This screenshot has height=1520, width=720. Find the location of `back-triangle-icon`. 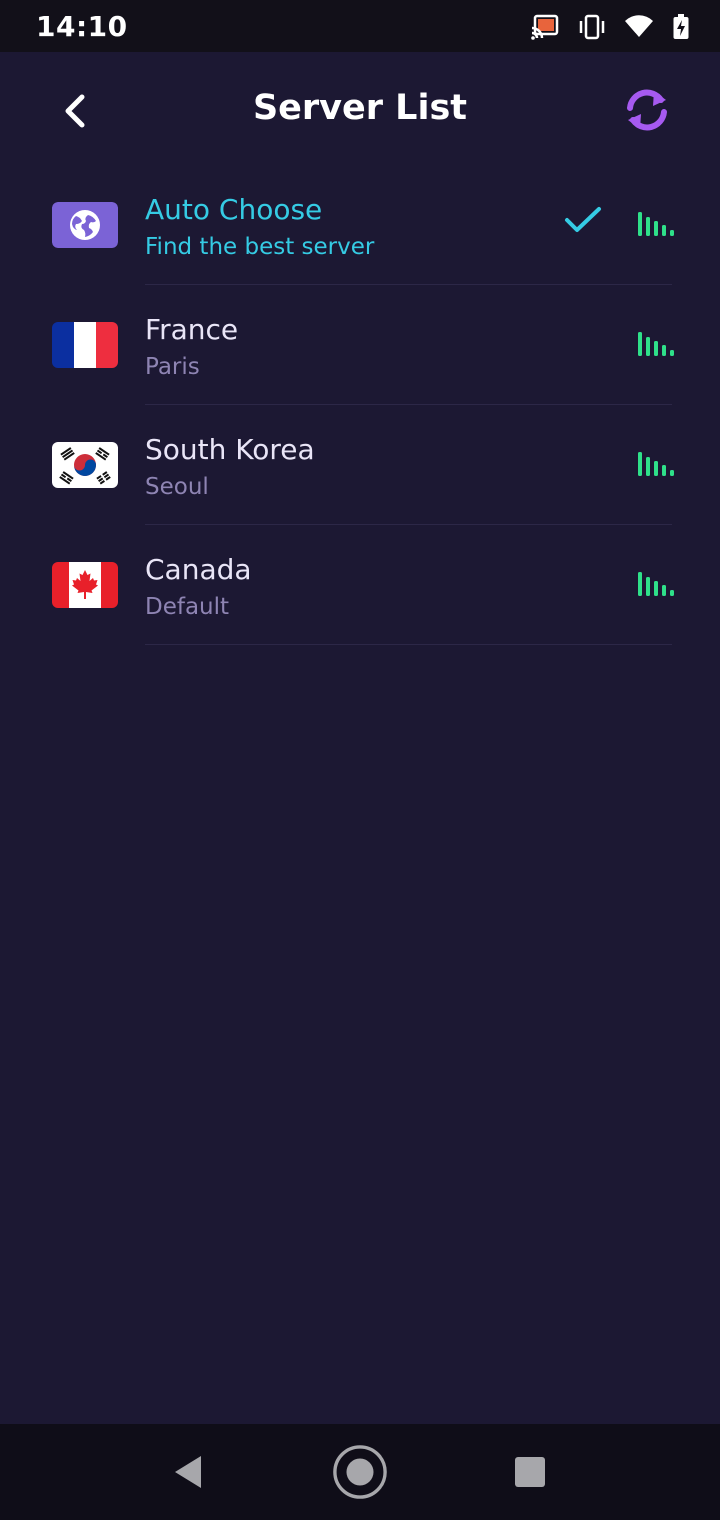

back-triangle-icon is located at coordinates (188, 1472).